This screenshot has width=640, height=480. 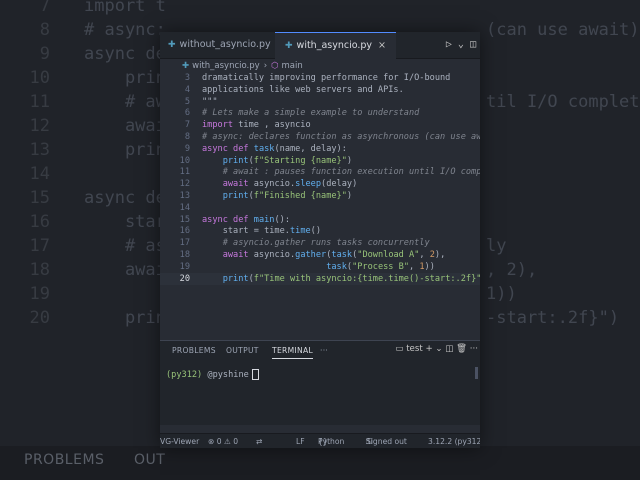 I want to click on tab-label: without_asyncio.py, so click(x=225, y=44).